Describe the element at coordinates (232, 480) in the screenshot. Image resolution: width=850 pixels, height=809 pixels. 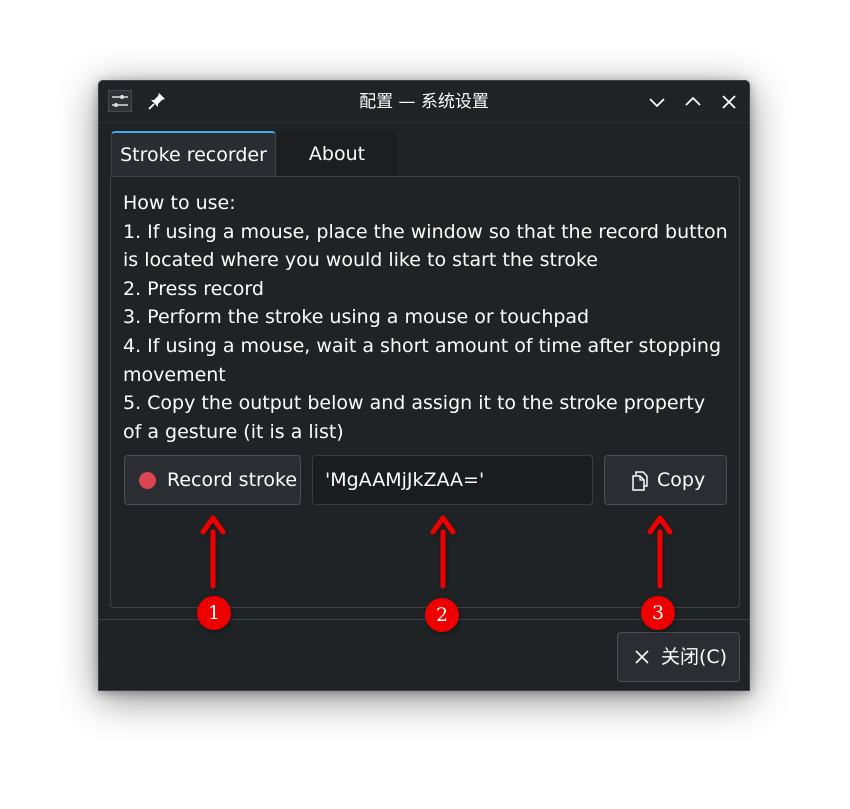
I see `record-stroke-label: Record stroke` at that location.